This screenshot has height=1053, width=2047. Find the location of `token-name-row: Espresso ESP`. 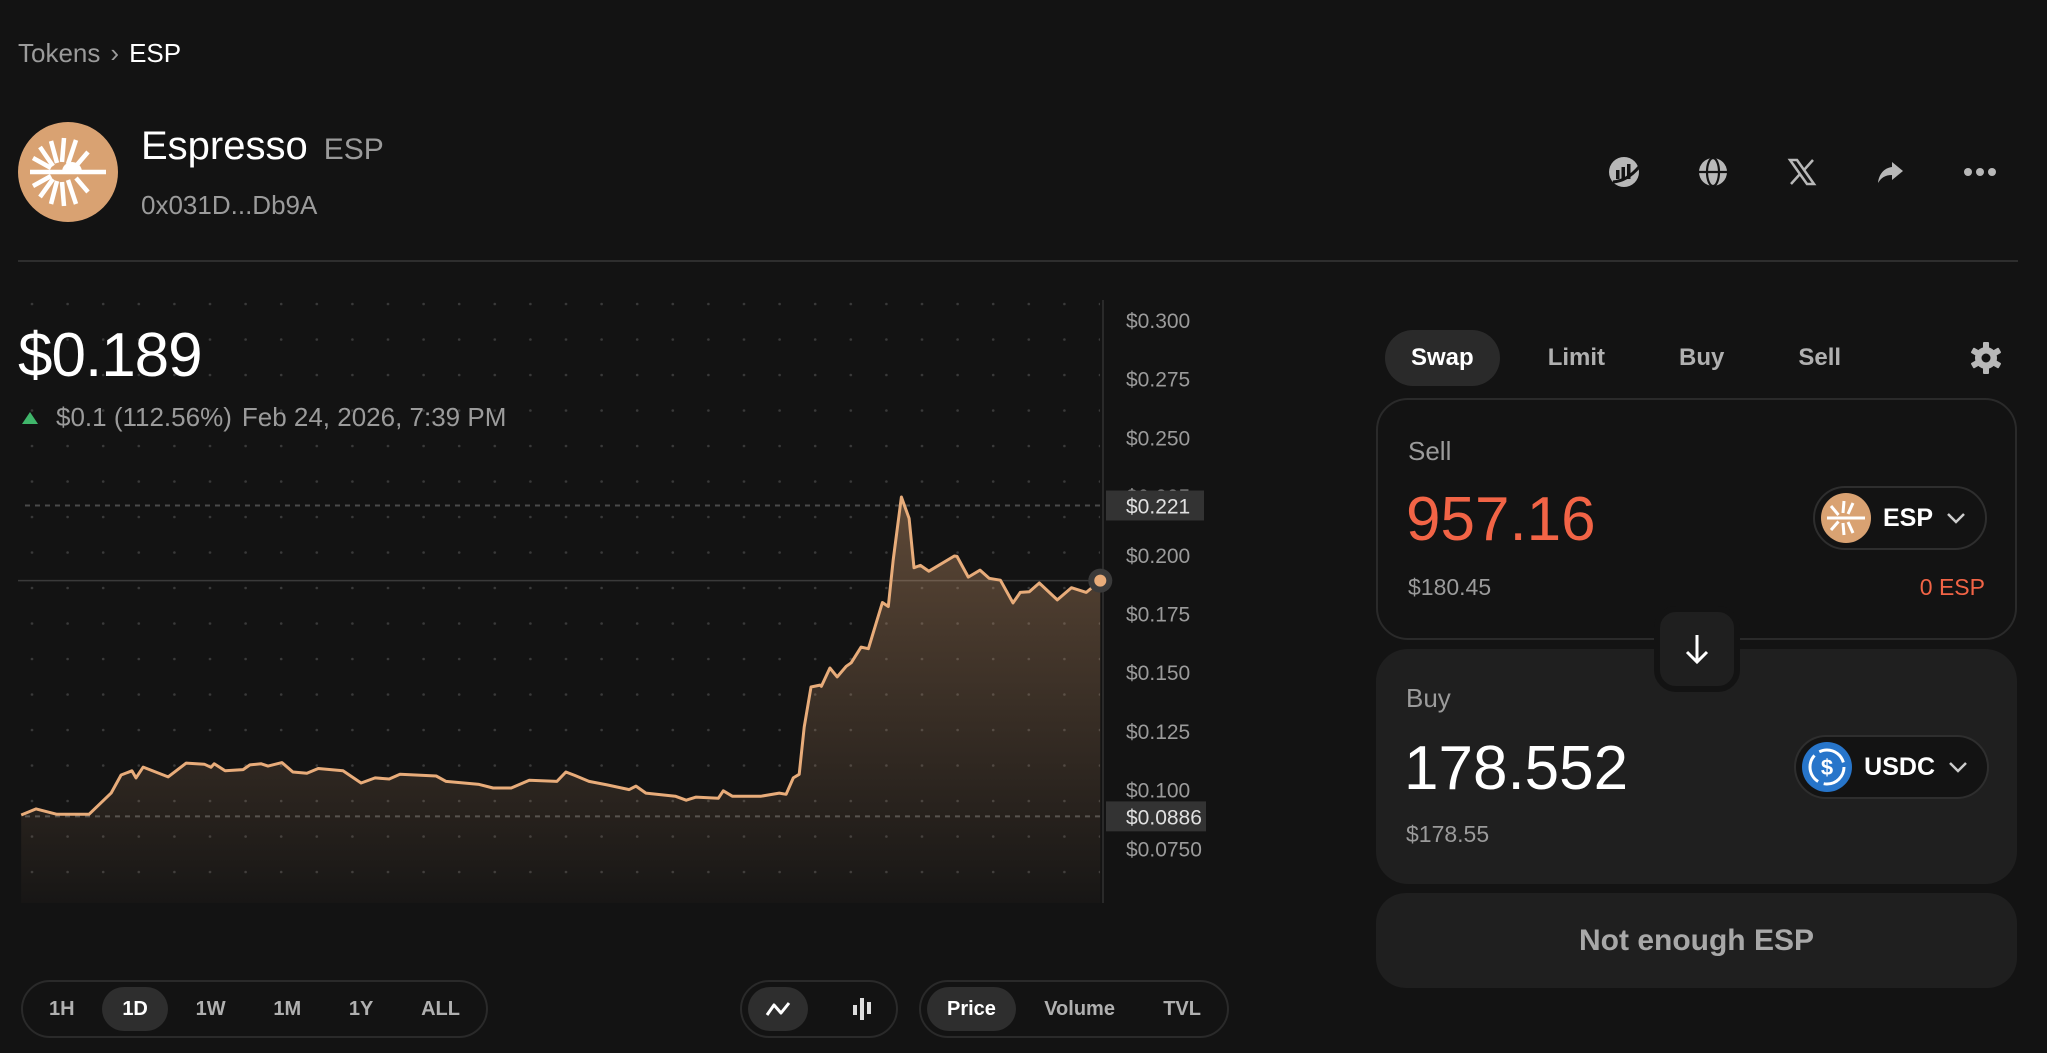

token-name-row: Espresso ESP is located at coordinates (262, 146).